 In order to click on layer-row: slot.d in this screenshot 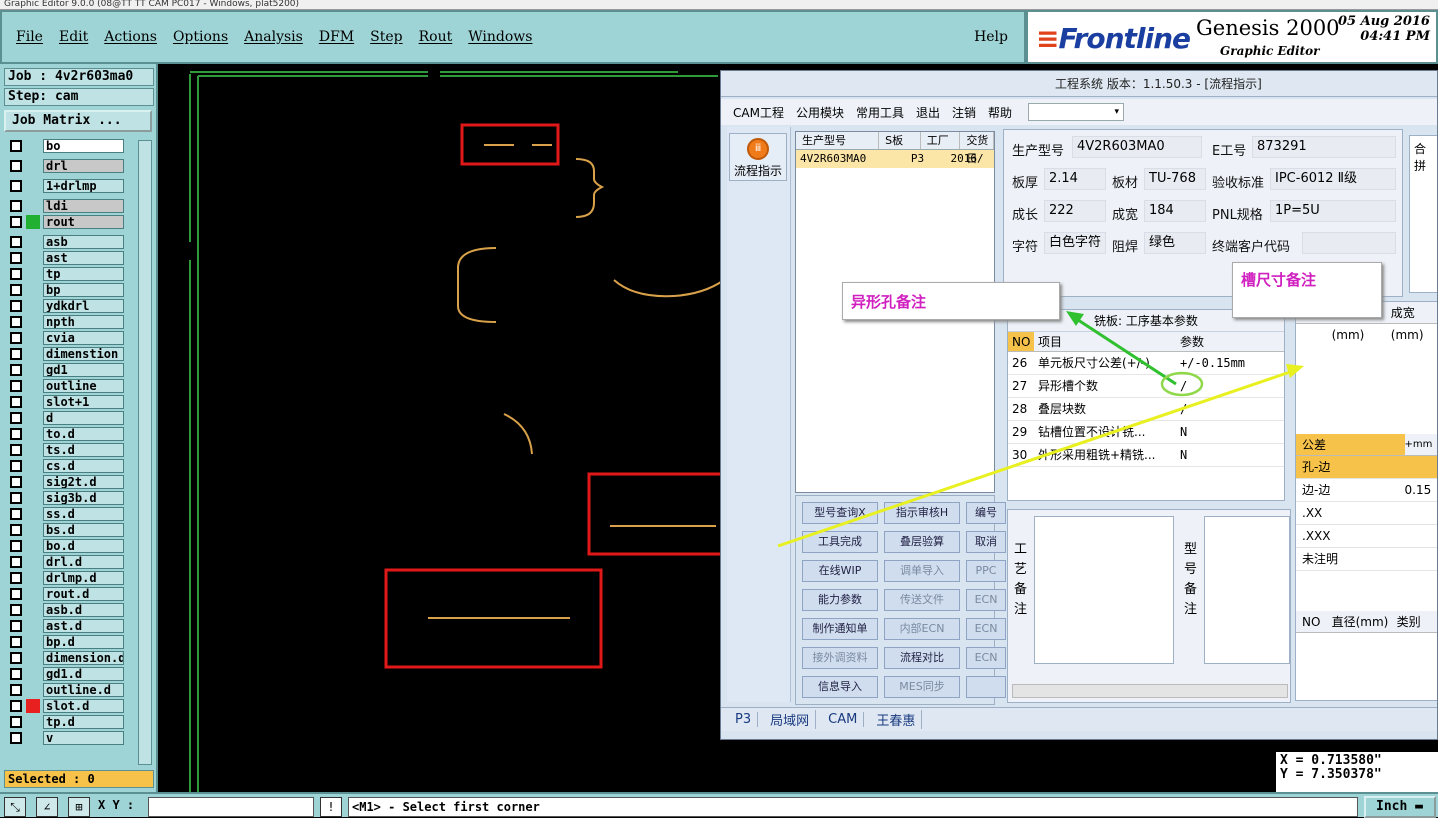, I will do `click(64, 706)`.